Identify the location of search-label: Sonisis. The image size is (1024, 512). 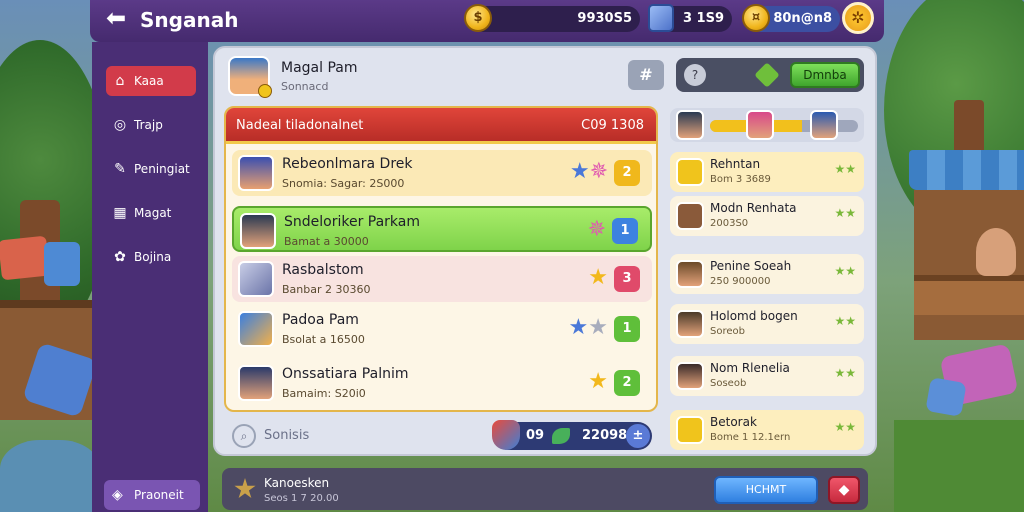
(287, 435).